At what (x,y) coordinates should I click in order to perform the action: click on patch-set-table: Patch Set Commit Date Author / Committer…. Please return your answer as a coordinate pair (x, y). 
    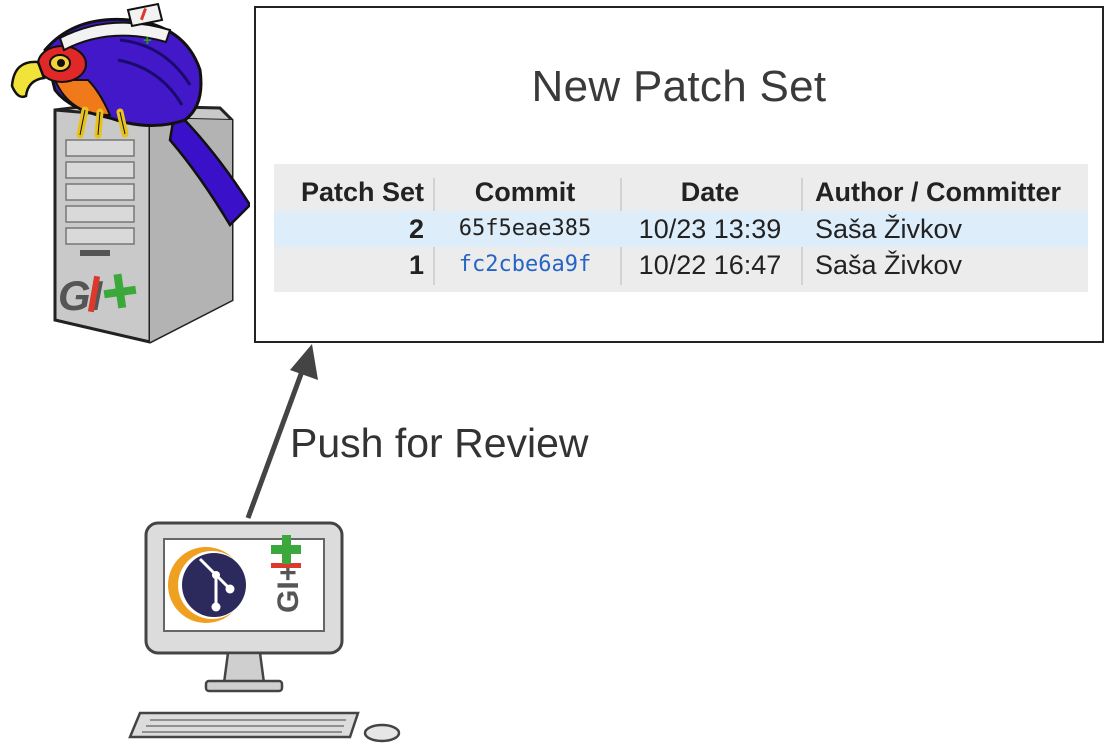
    Looking at the image, I should click on (681, 228).